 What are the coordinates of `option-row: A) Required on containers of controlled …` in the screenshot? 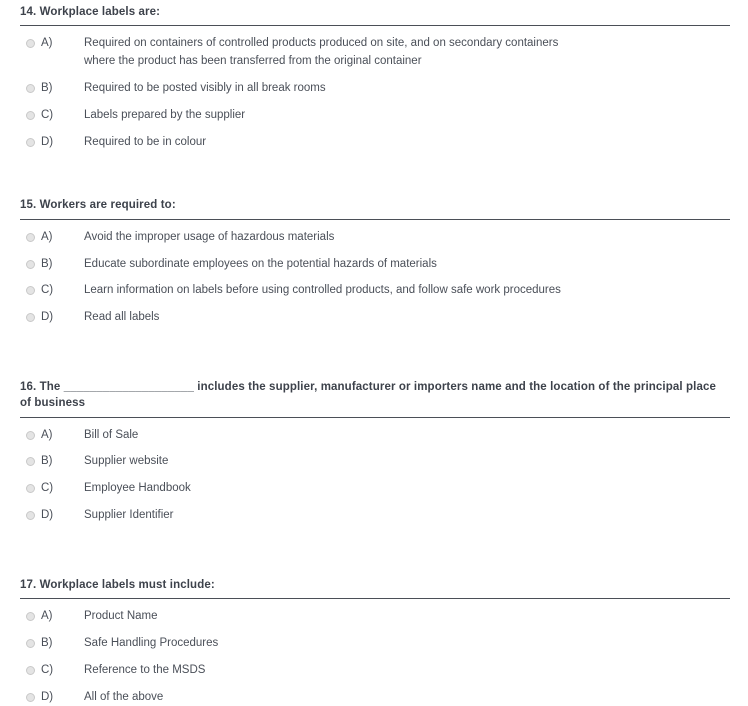 It's located at (375, 48).